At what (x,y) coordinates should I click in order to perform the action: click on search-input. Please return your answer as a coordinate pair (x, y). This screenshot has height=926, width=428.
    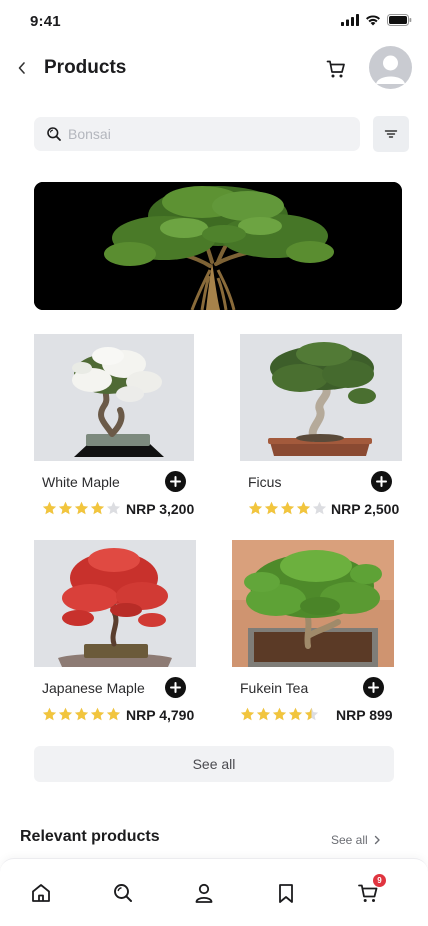
    Looking at the image, I should click on (208, 134).